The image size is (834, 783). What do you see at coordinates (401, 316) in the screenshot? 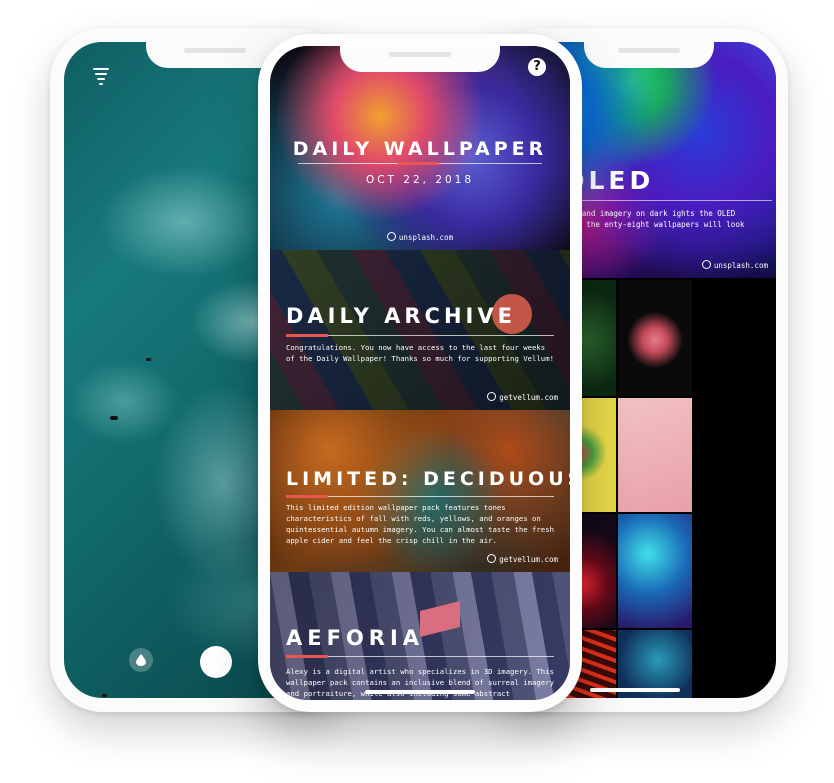
I see `card-title: DAILY ARCHIVE` at bounding box center [401, 316].